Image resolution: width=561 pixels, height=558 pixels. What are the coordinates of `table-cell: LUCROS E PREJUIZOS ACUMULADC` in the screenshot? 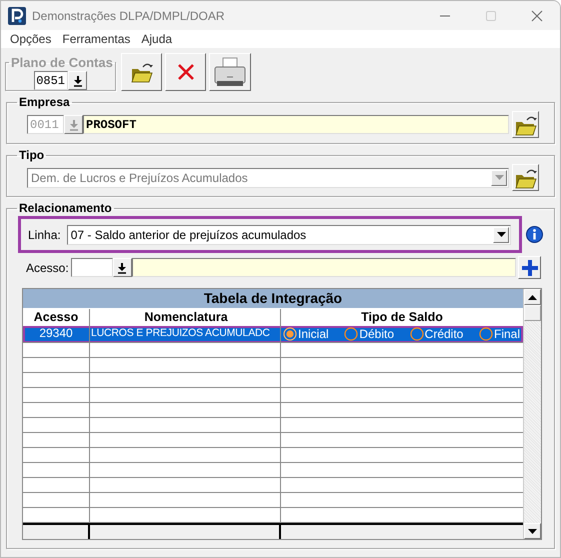 It's located at (185, 334).